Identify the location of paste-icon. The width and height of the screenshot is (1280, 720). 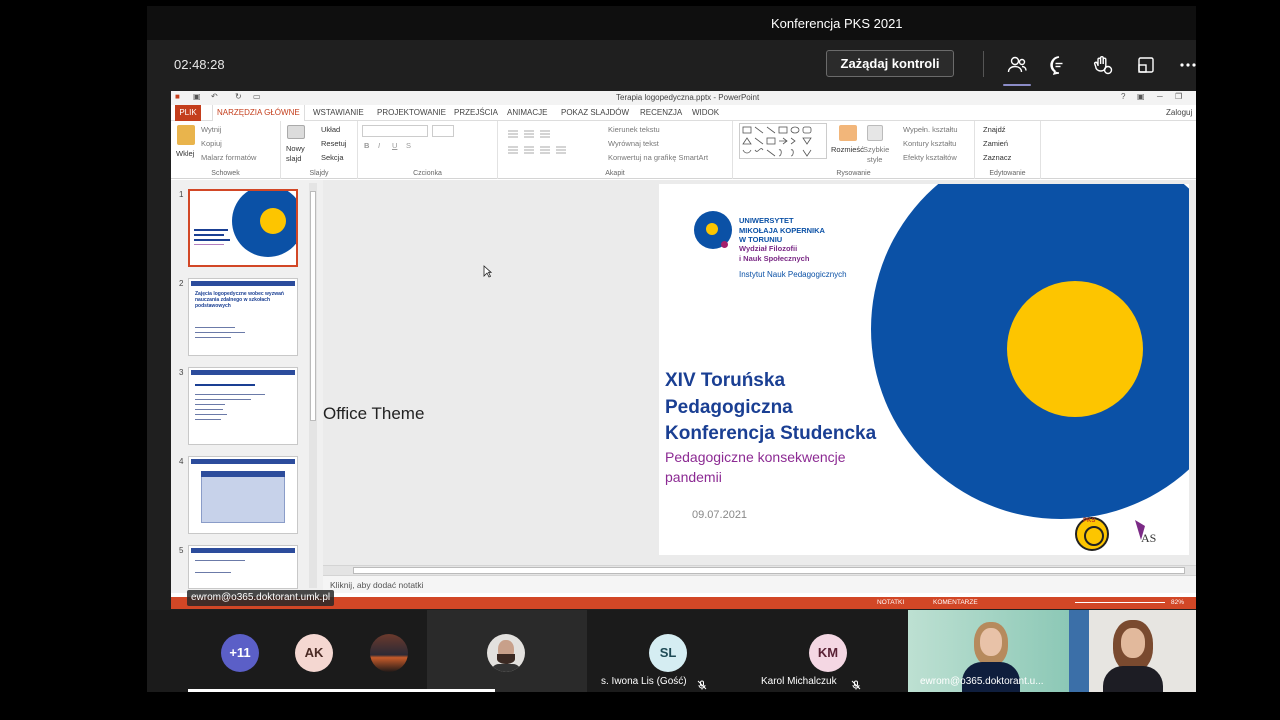
(186, 135).